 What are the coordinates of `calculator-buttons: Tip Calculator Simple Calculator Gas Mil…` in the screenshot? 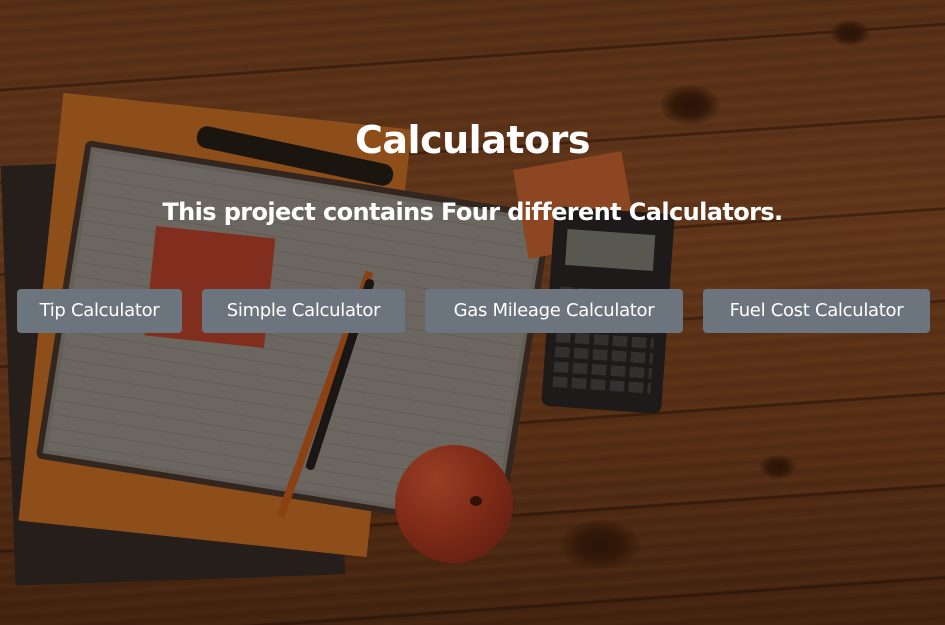 It's located at (472, 311).